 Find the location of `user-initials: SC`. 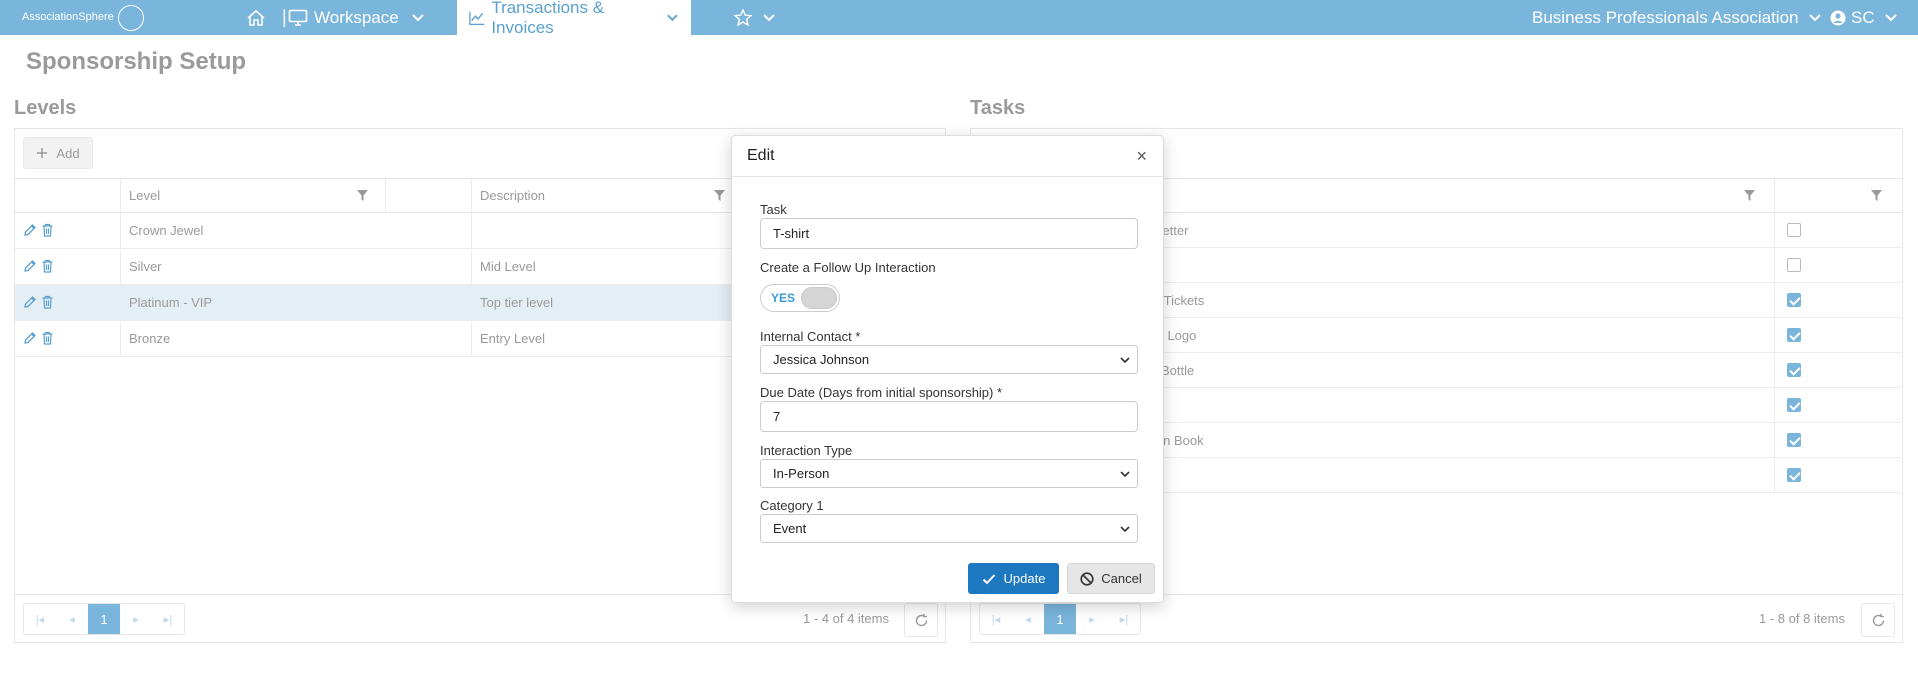

user-initials: SC is located at coordinates (1863, 17).